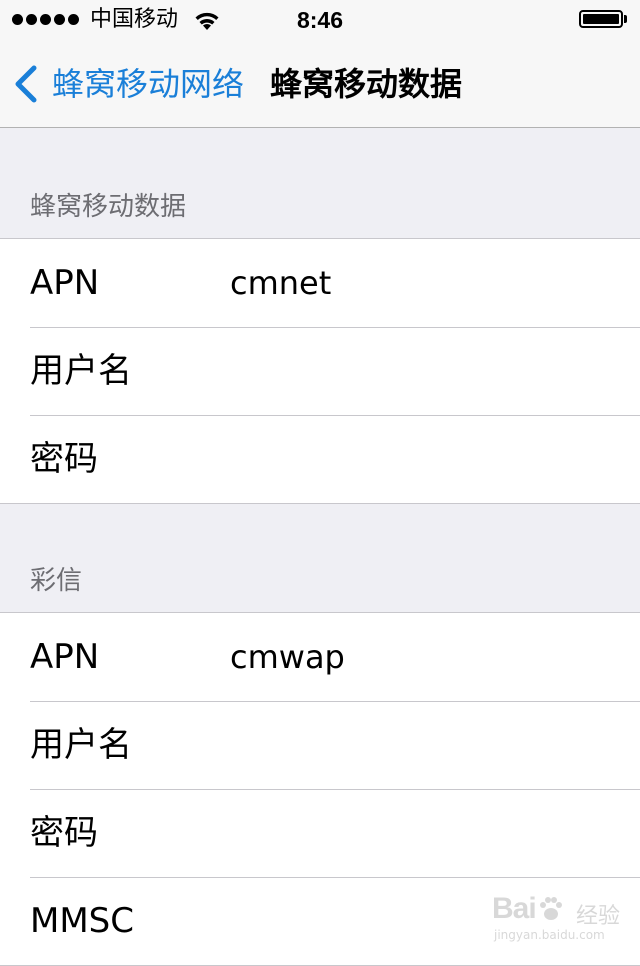 This screenshot has height=966, width=640. I want to click on cellular-apn-row: APN cmnet, so click(320, 283).